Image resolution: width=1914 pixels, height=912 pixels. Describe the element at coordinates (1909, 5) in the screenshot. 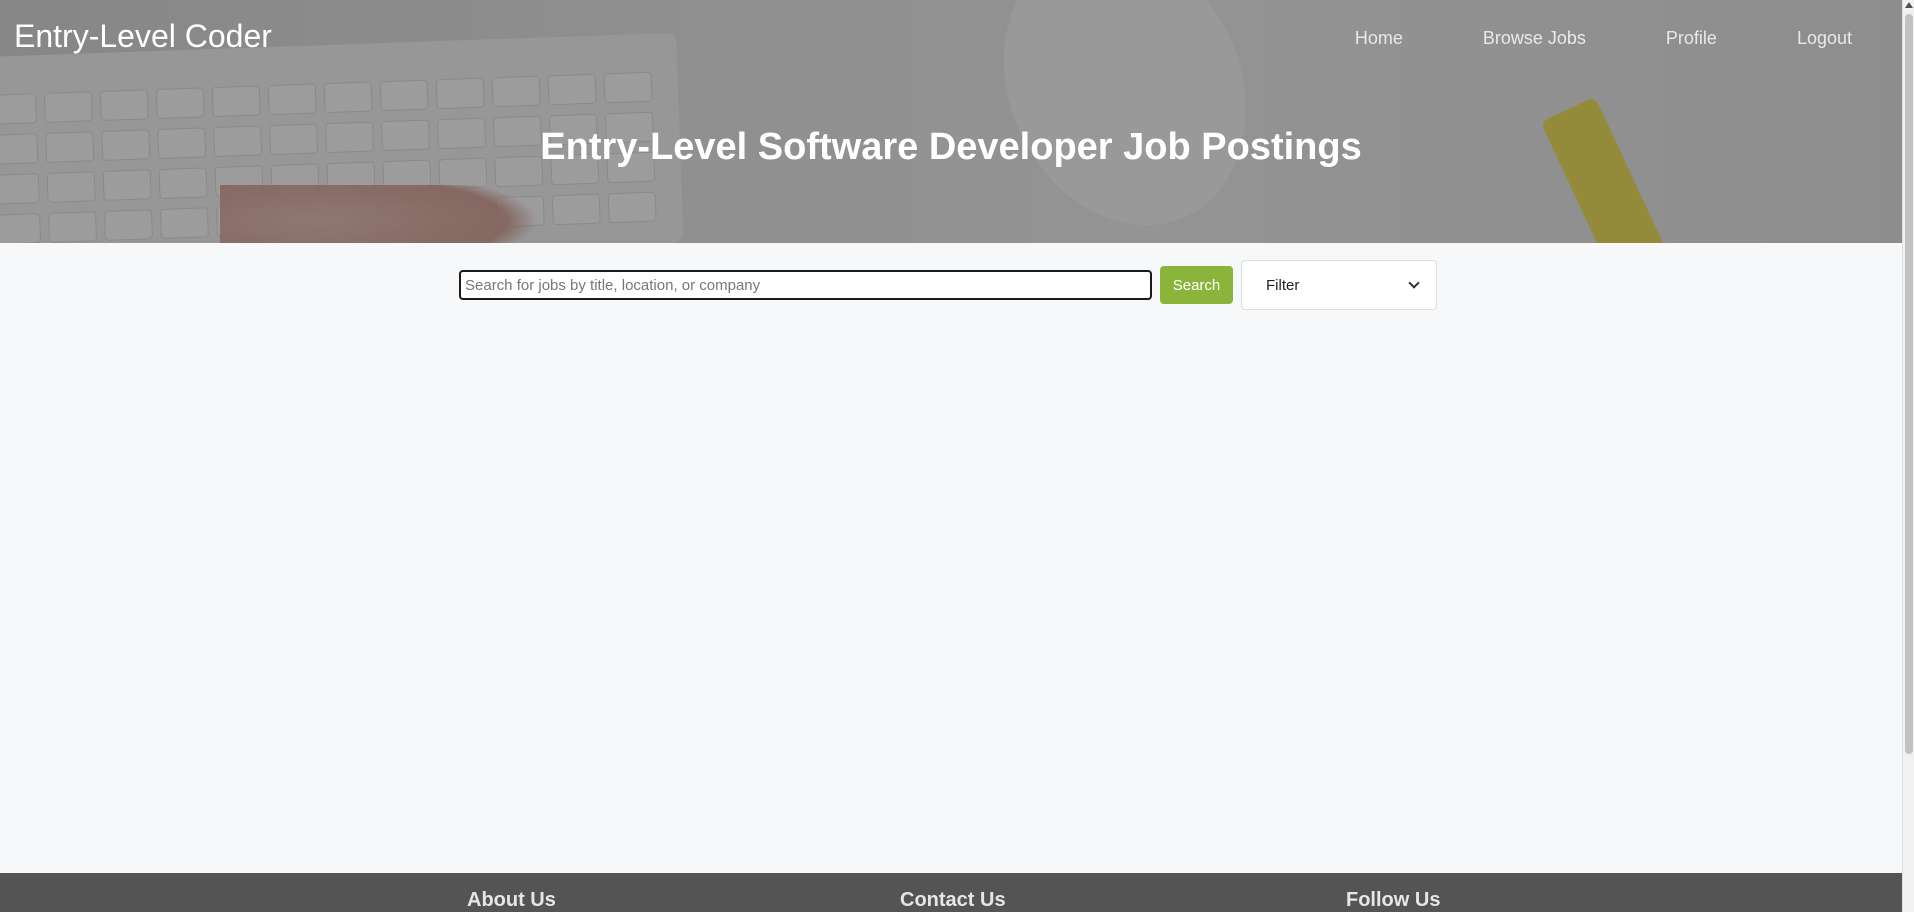

I see `scroll-up-arrow-icon` at that location.